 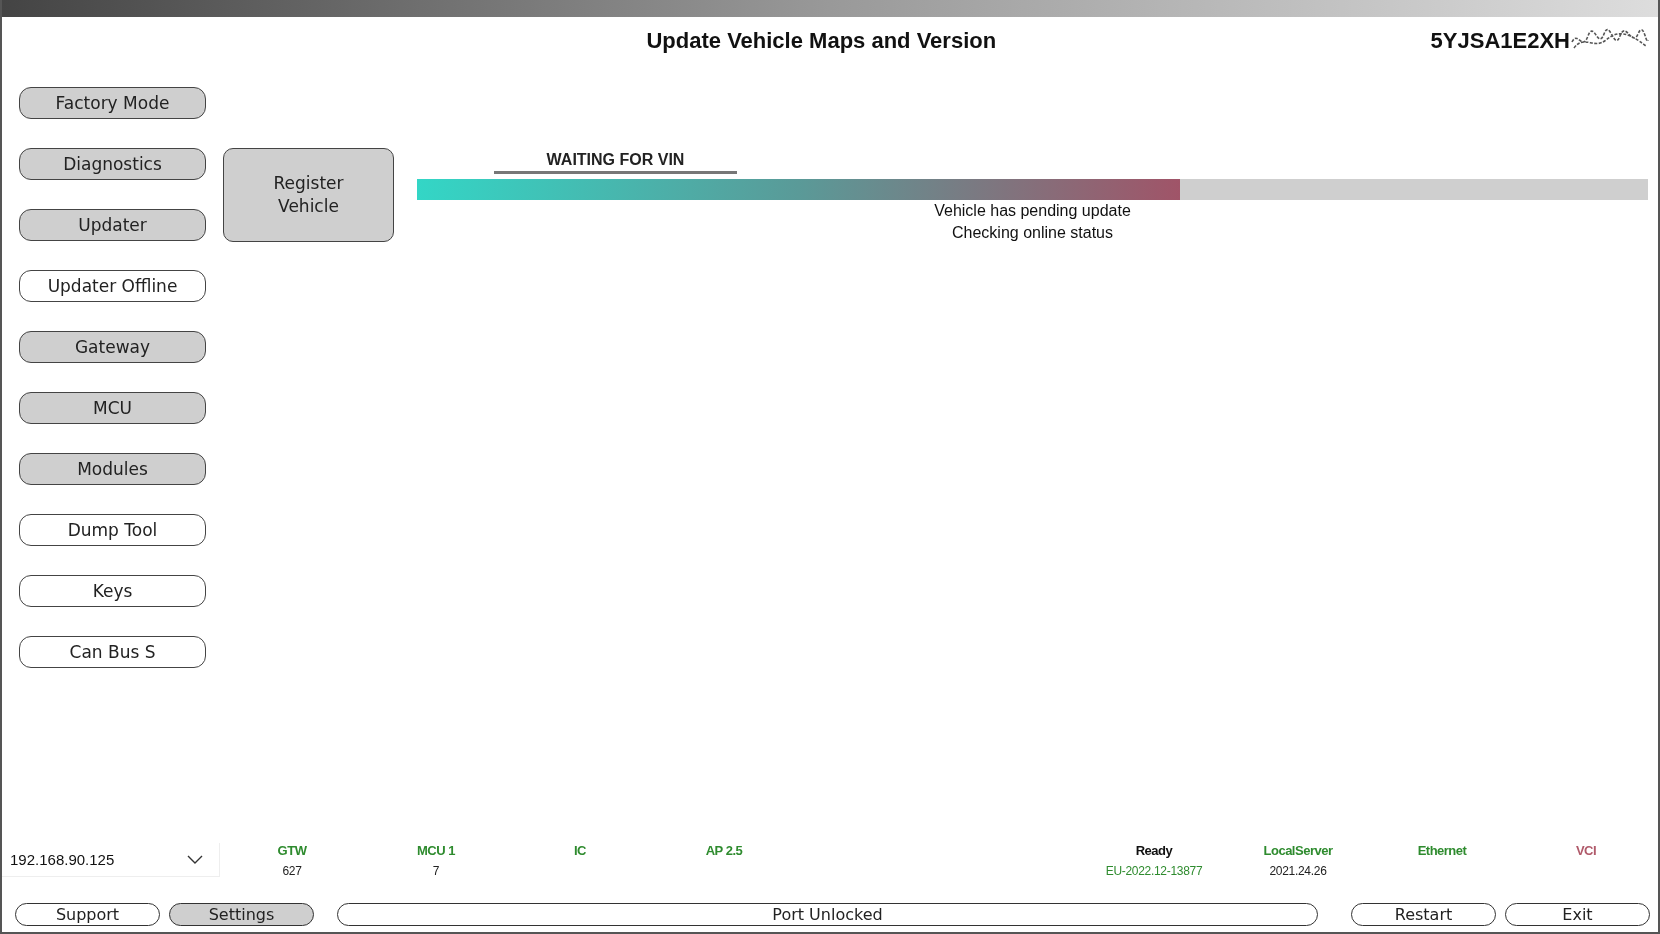 I want to click on status-label: Ethernet, so click(x=1442, y=850).